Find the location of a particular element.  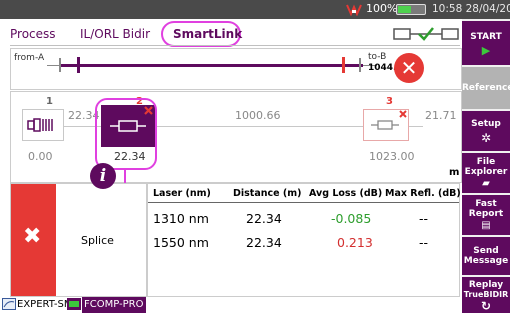

overview-marker-b is located at coordinates (343, 65).